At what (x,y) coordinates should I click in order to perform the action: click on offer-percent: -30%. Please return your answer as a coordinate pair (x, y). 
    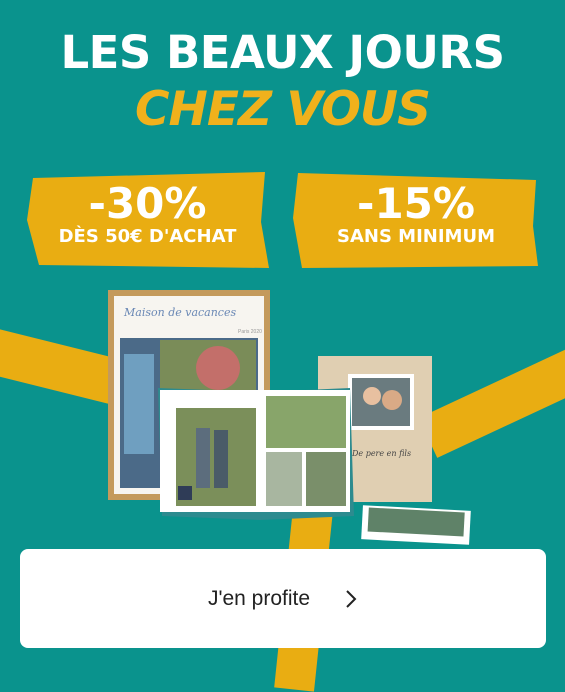
    Looking at the image, I should click on (147, 203).